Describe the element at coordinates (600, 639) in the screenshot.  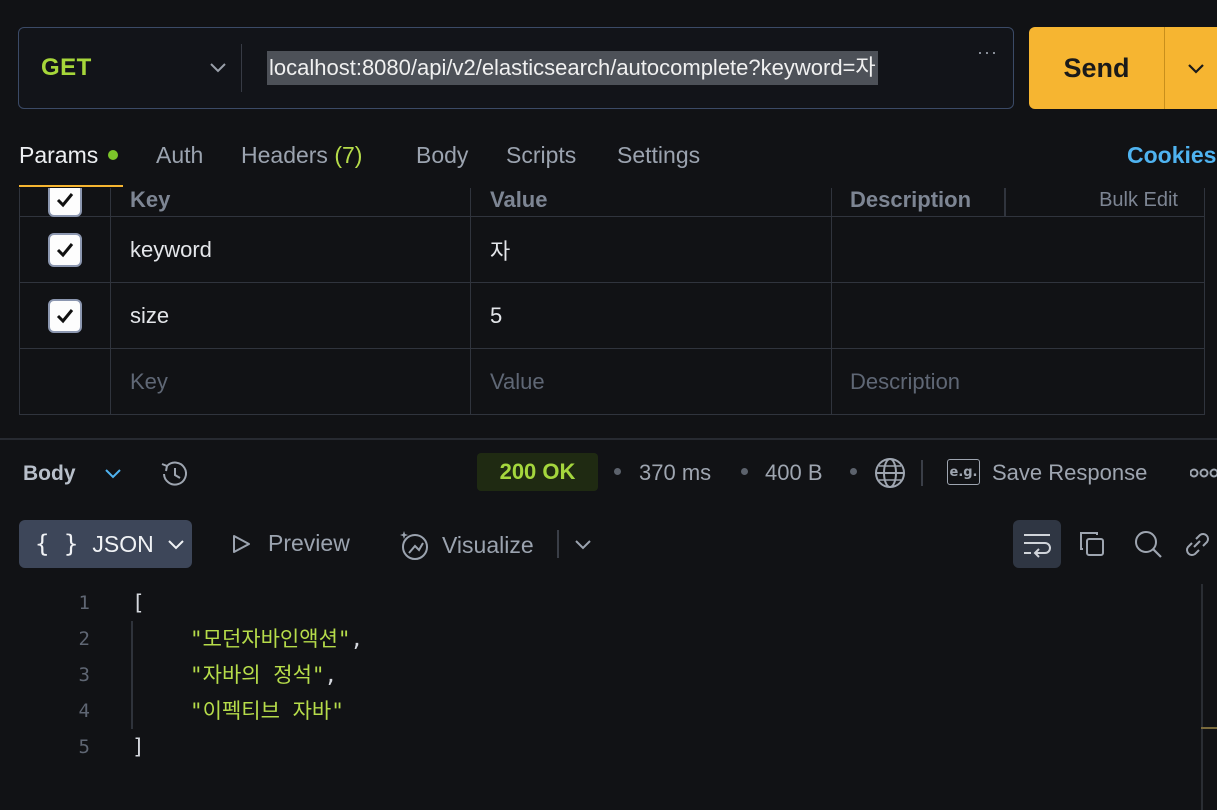
I see `code-line: 2 "모던자바인액션",` at that location.